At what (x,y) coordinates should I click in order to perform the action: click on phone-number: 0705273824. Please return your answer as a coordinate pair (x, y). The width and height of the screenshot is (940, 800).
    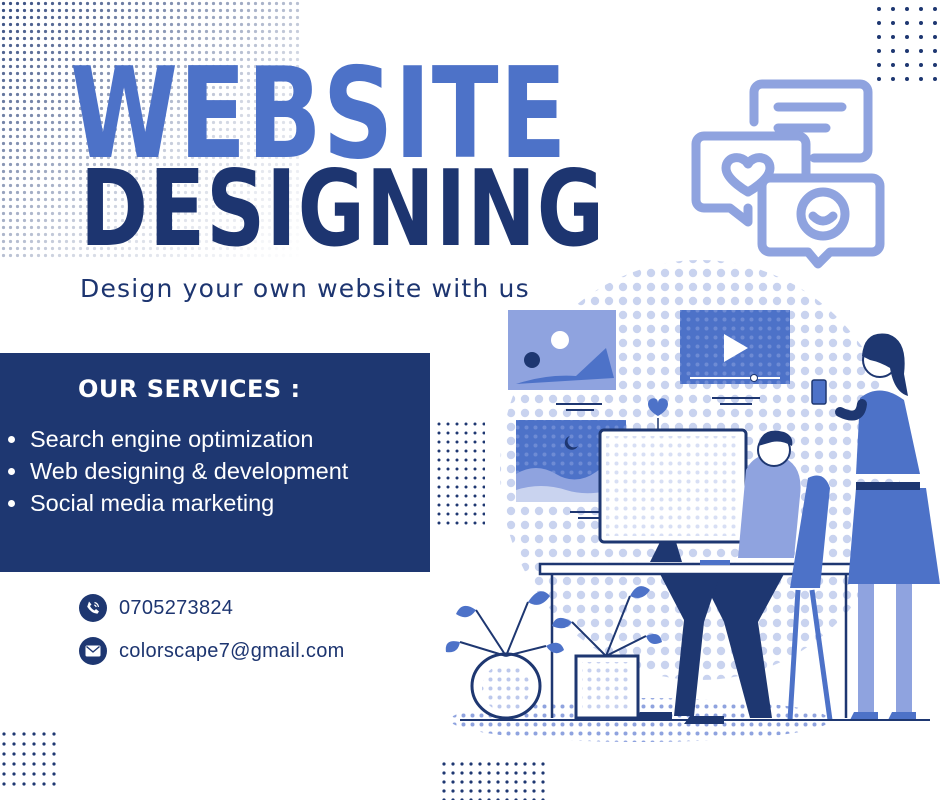
    Looking at the image, I should click on (176, 608).